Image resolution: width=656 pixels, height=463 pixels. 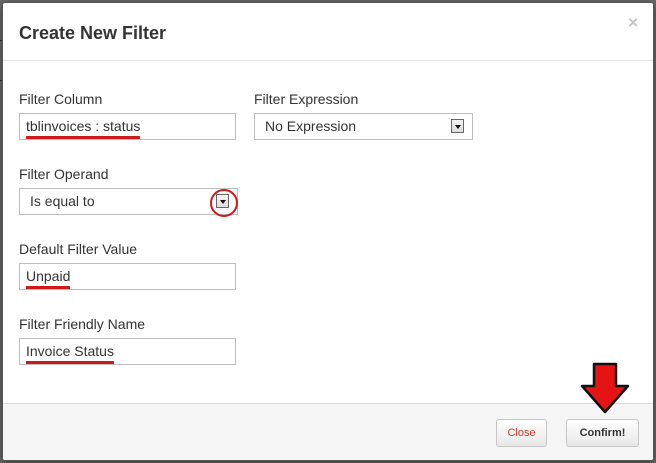 What do you see at coordinates (457, 126) in the screenshot?
I see `chevron-down-icon` at bounding box center [457, 126].